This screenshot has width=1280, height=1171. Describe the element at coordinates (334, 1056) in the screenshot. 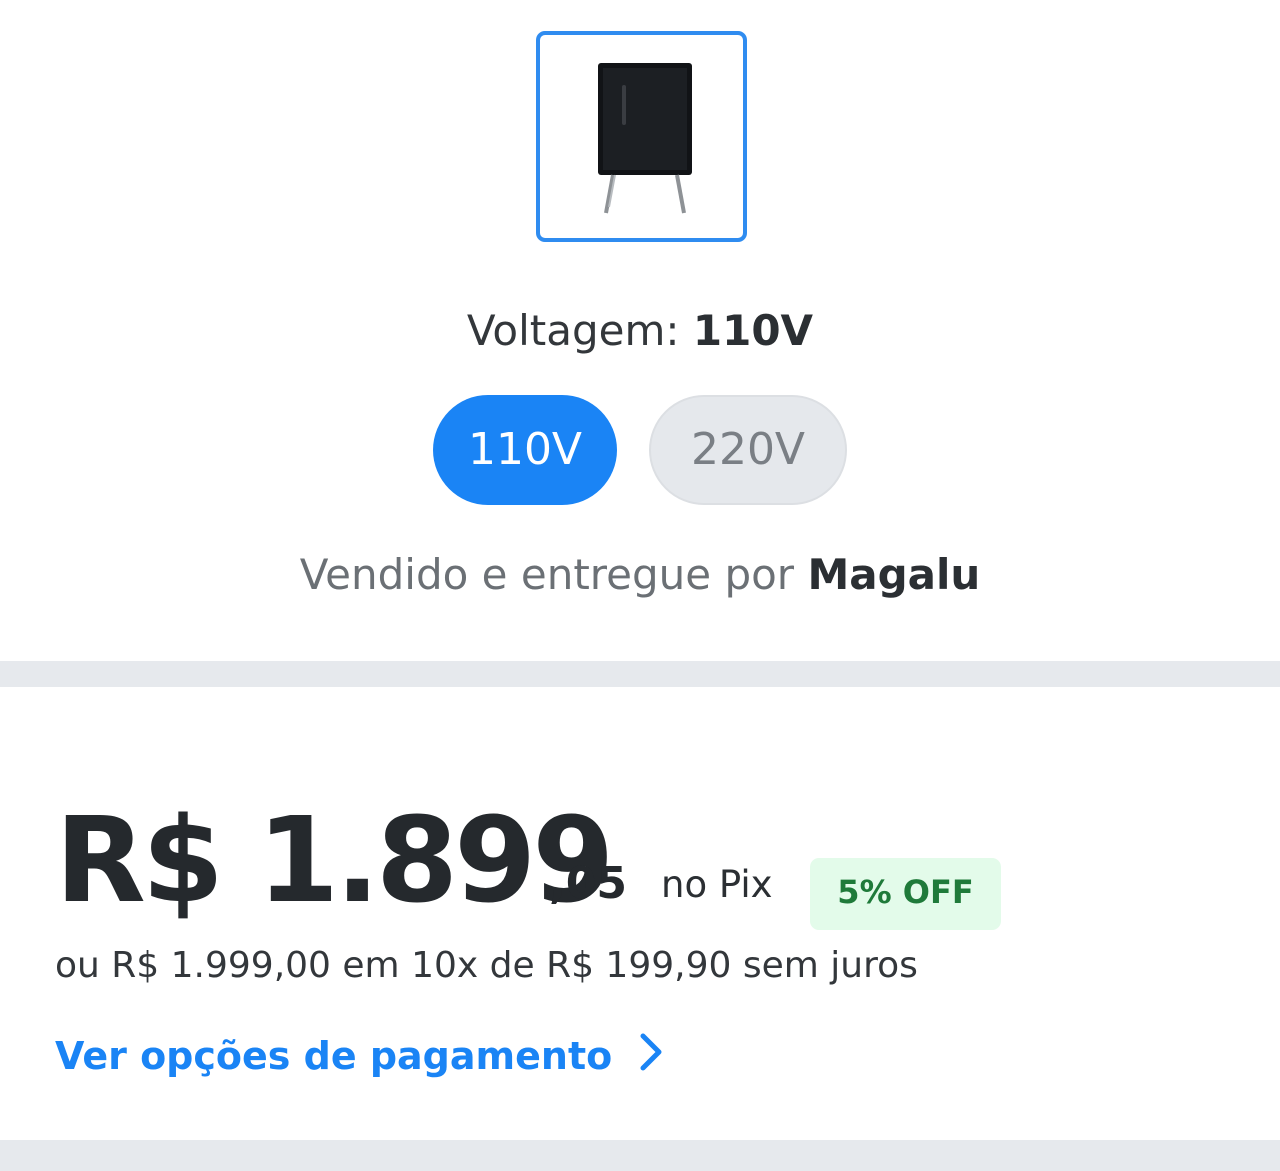

I see `payment-options-label: Ver opções de pagamento` at that location.